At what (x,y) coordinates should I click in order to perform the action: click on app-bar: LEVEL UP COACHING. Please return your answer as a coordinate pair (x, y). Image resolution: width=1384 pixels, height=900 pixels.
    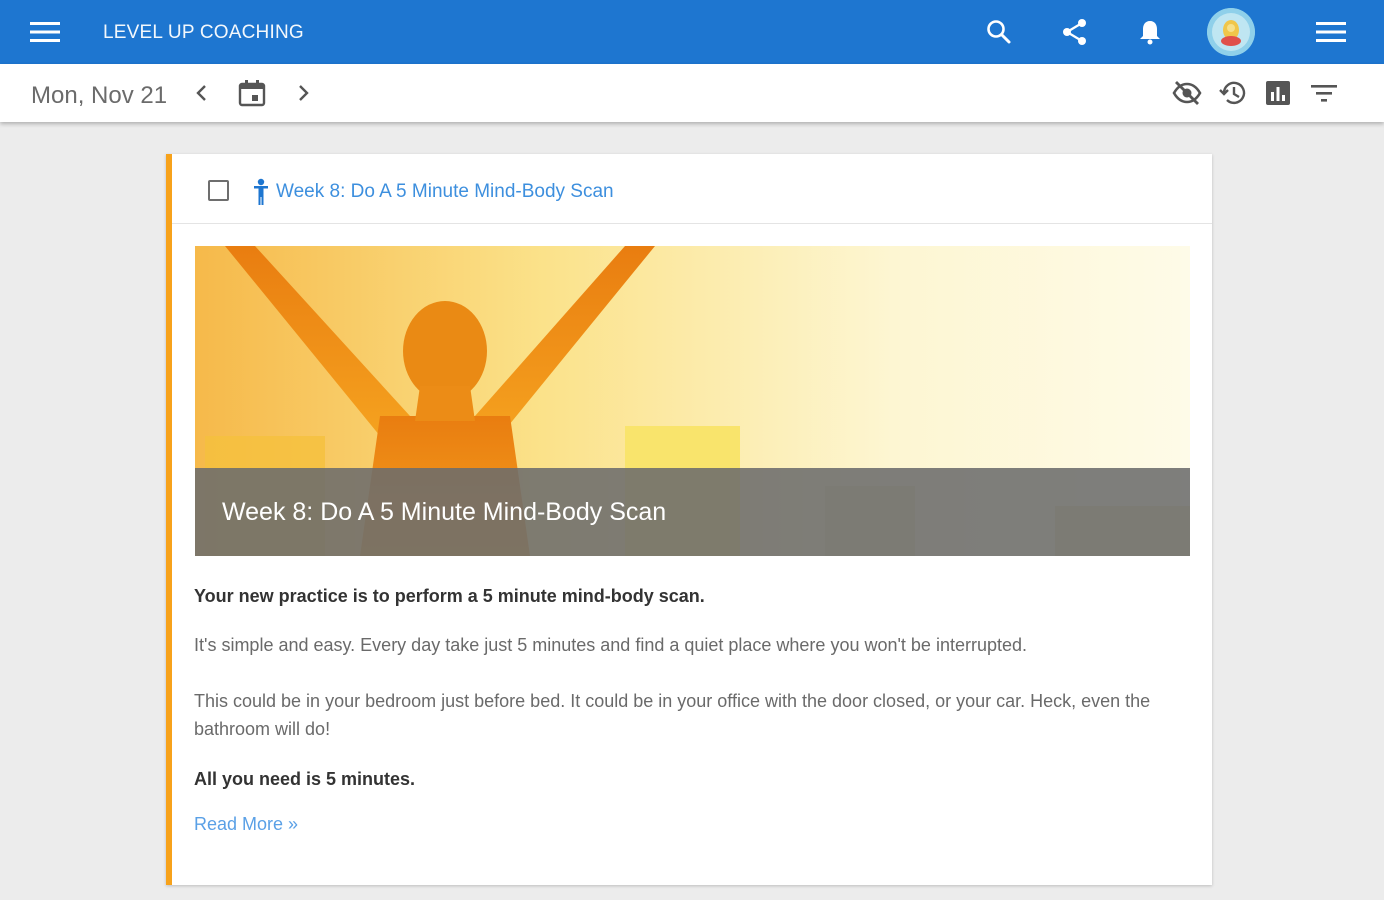
    Looking at the image, I should click on (692, 32).